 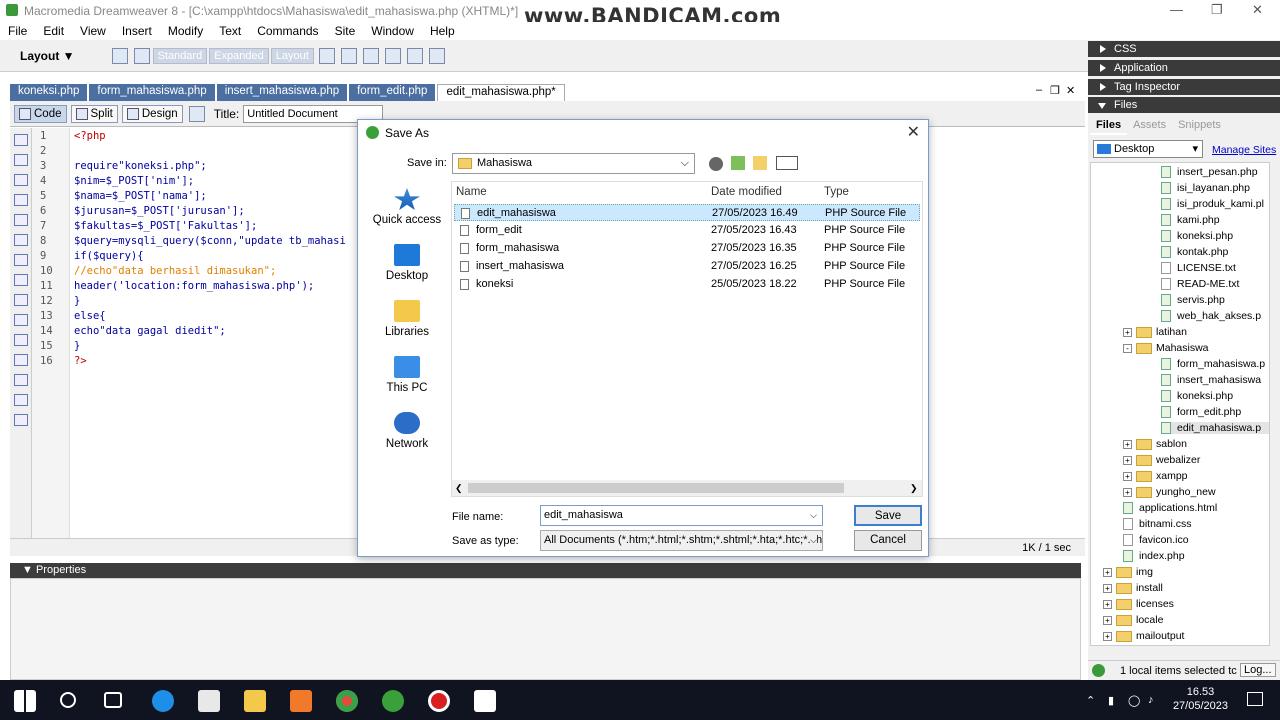 What do you see at coordinates (1176, 9) in the screenshot?
I see `minimize-icon: —` at bounding box center [1176, 9].